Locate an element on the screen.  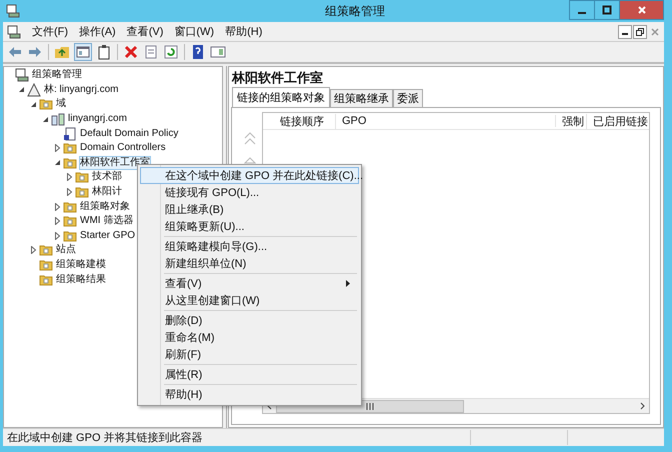
tree-item: 组策略管理 is located at coordinates (57, 75).